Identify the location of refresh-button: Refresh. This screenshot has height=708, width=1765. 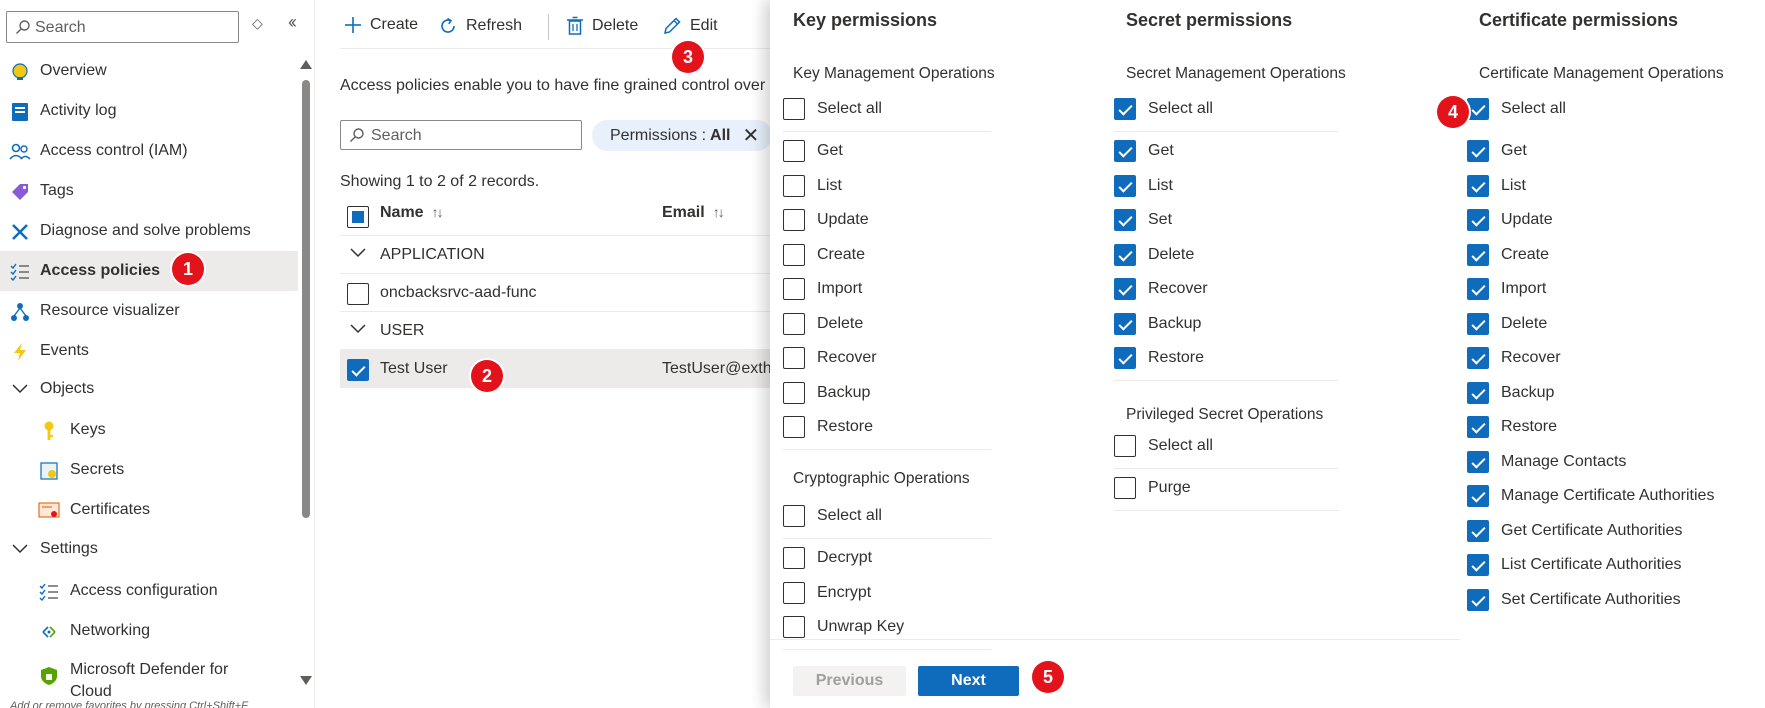
(480, 26).